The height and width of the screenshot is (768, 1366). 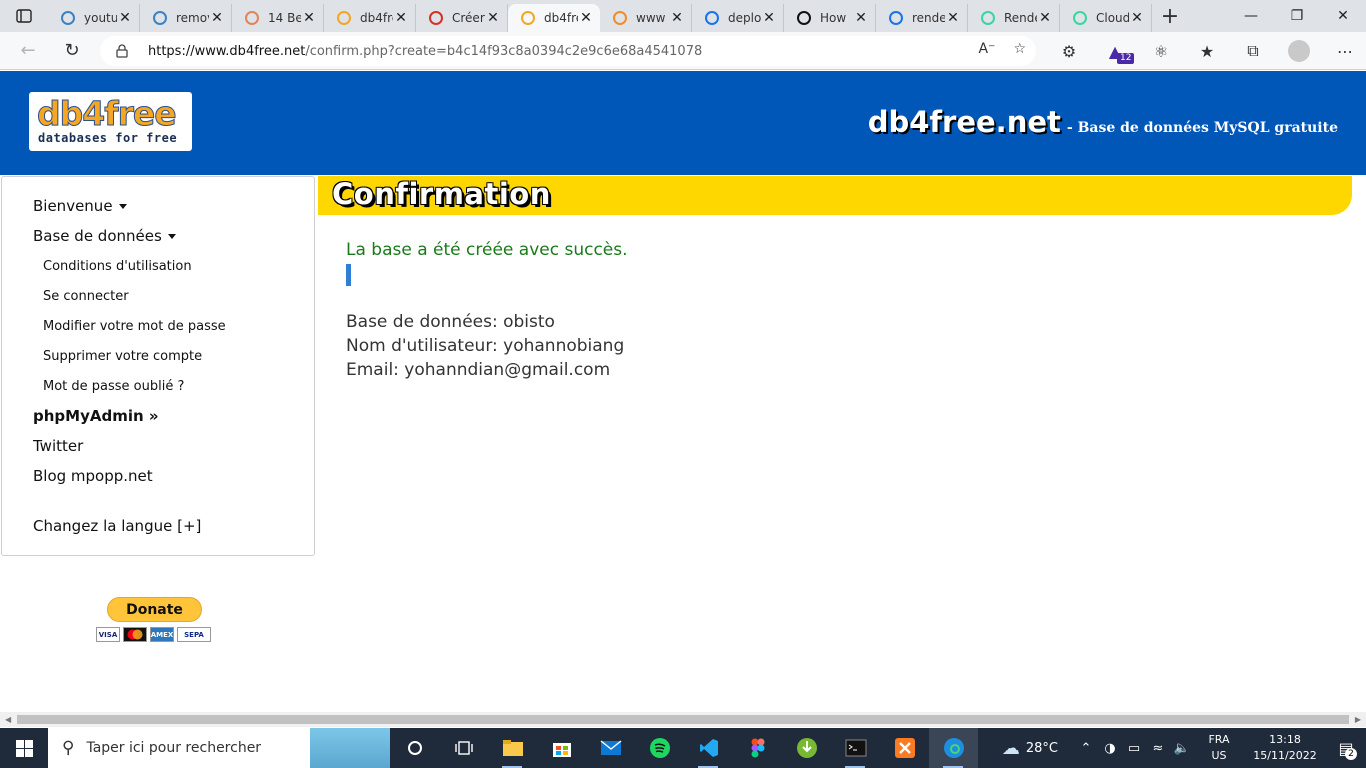 I want to click on file-explorer-icon, so click(x=512, y=748).